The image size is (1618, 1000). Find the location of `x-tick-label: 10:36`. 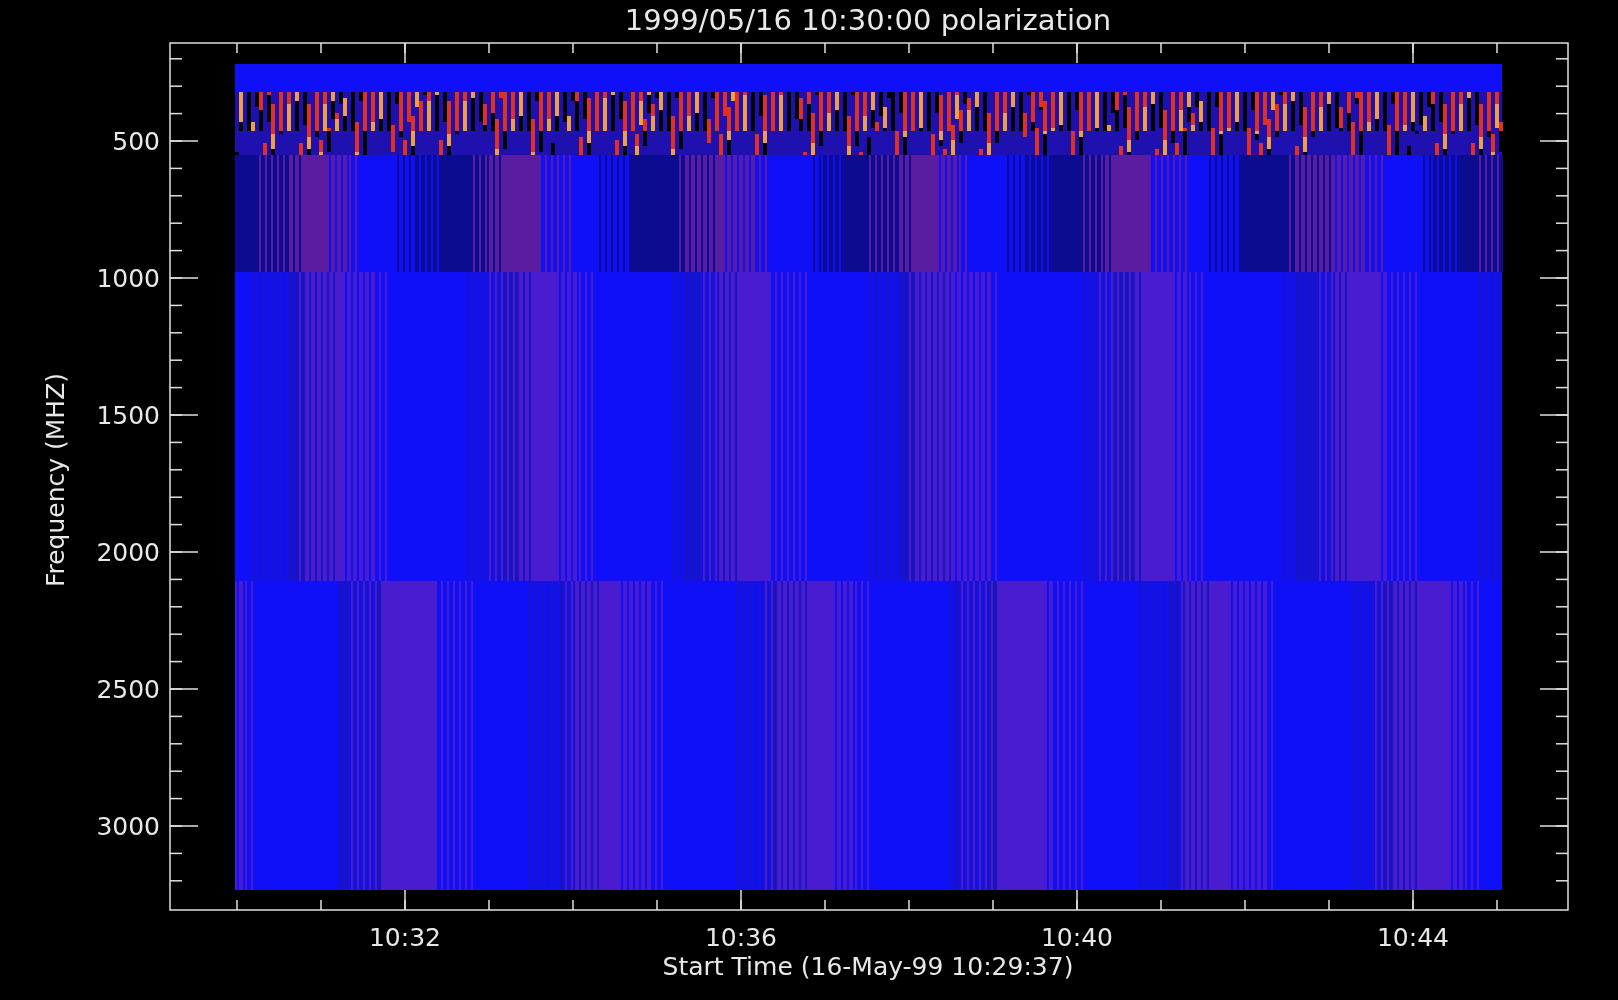

x-tick-label: 10:36 is located at coordinates (741, 937).